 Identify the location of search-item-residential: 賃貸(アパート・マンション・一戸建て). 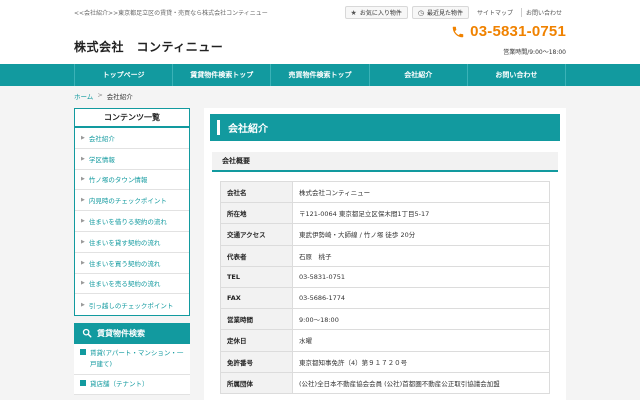
(132, 360).